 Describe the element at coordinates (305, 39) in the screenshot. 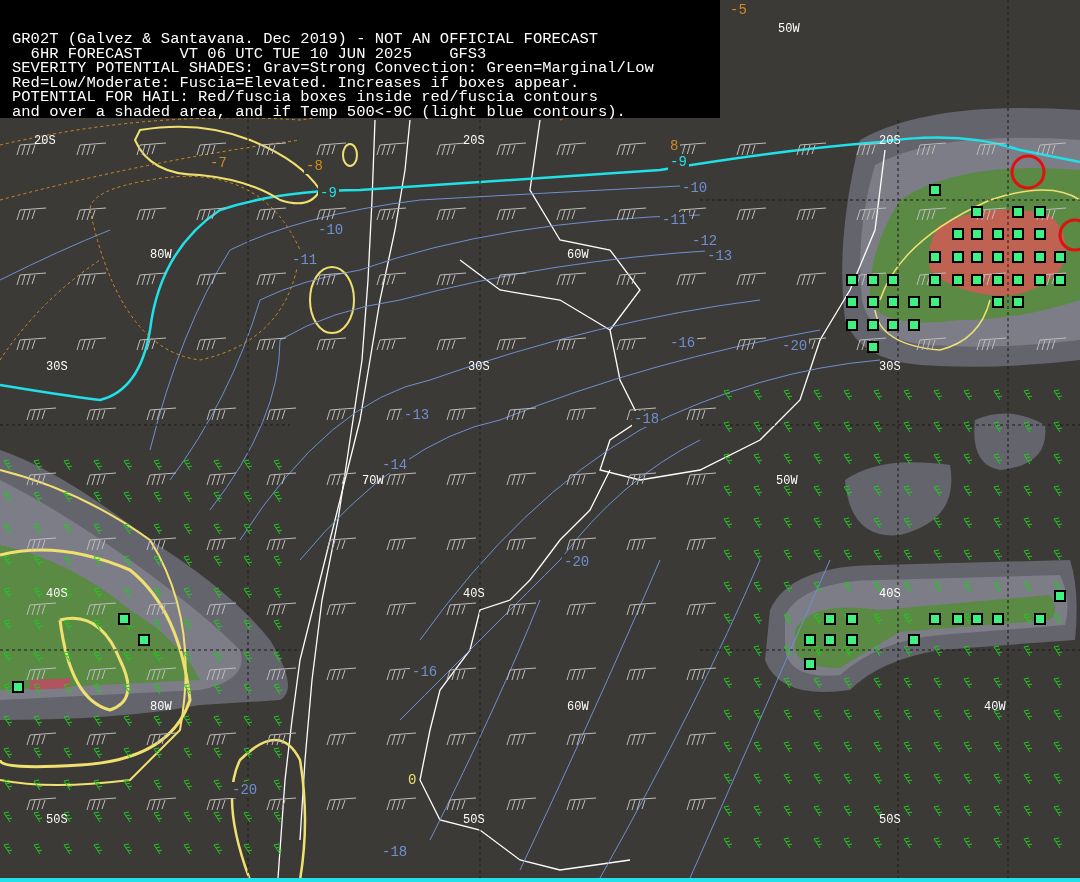

I see `forecast-info-line: GR02T (Galvez & Santavana. Dec 2019) - NOT AN OFFICIAL FORECAST` at that location.